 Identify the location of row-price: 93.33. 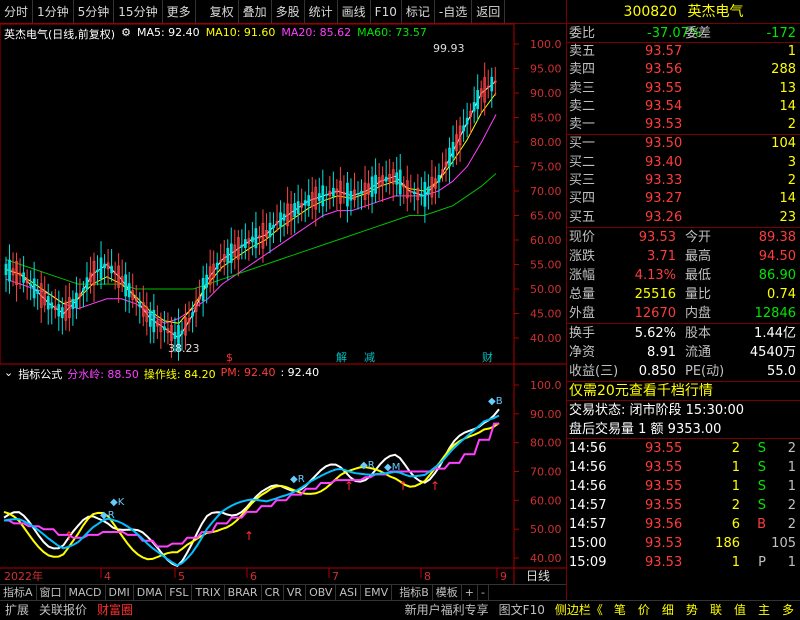
(664, 181).